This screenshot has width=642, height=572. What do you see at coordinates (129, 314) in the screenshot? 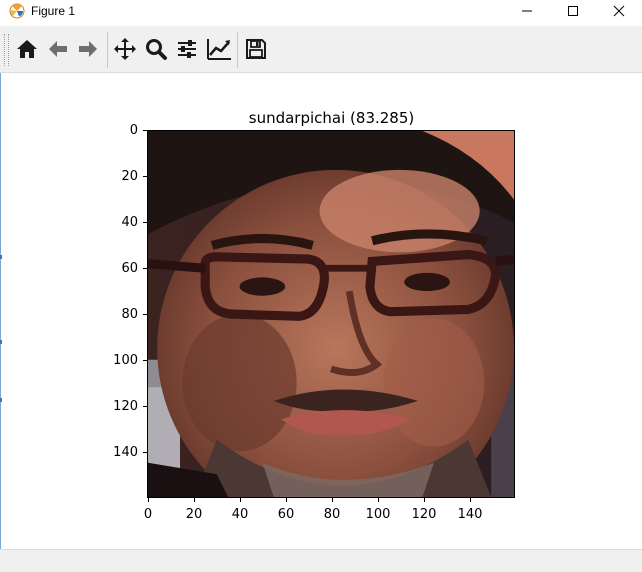
I see `y-tick-label: 80` at bounding box center [129, 314].